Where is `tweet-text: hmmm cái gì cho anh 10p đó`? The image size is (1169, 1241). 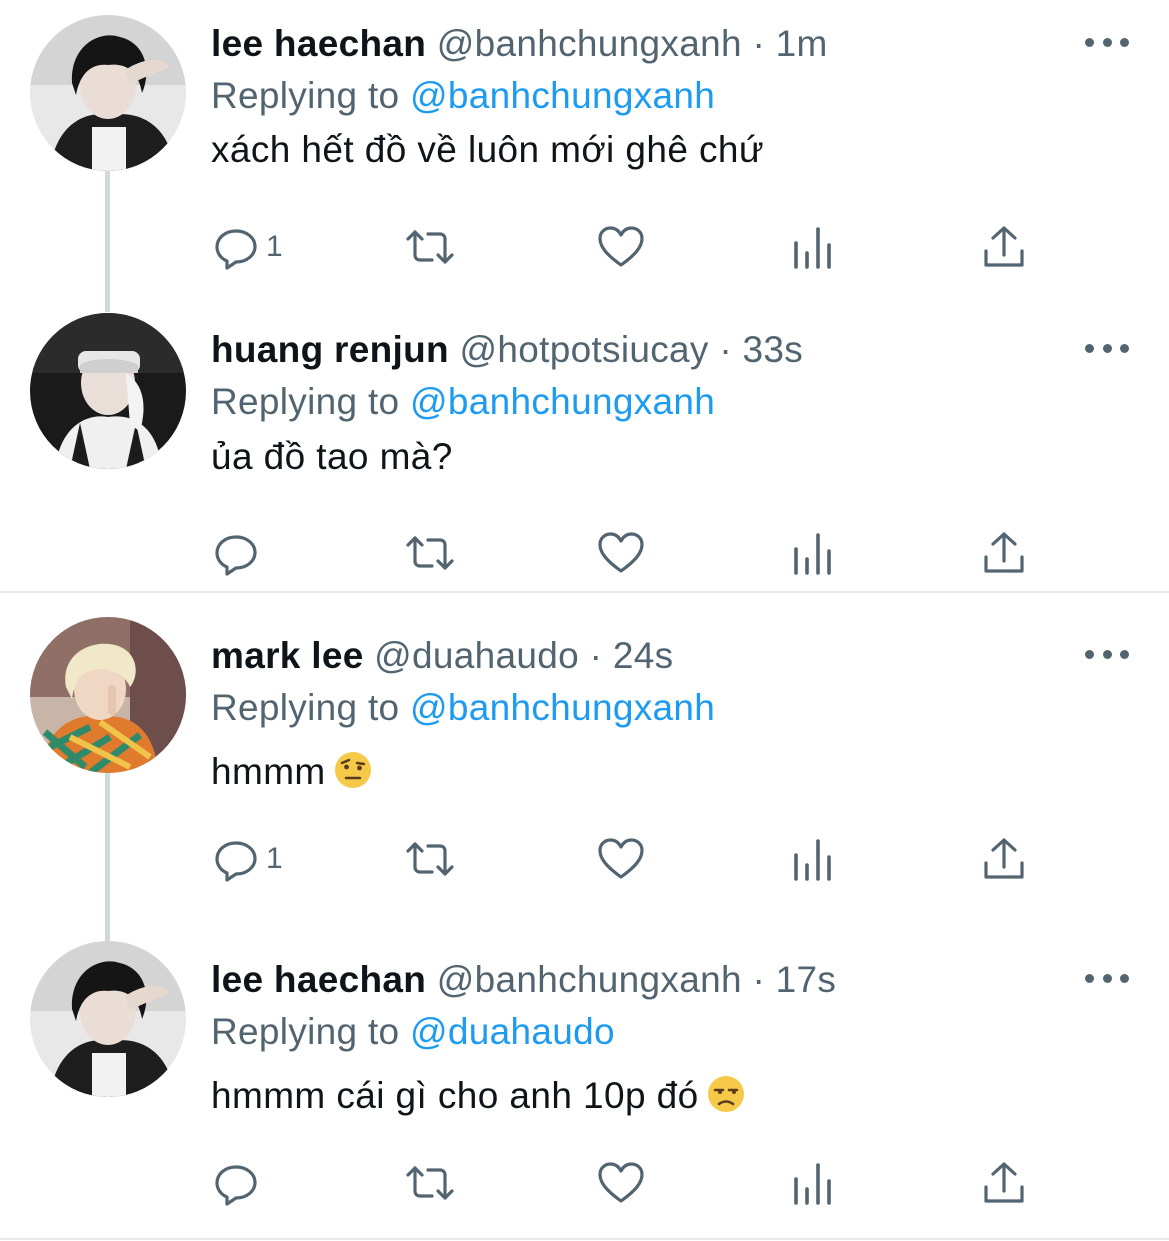
tweet-text: hmmm cái gì cho anh 10p đó is located at coordinates (478, 1096).